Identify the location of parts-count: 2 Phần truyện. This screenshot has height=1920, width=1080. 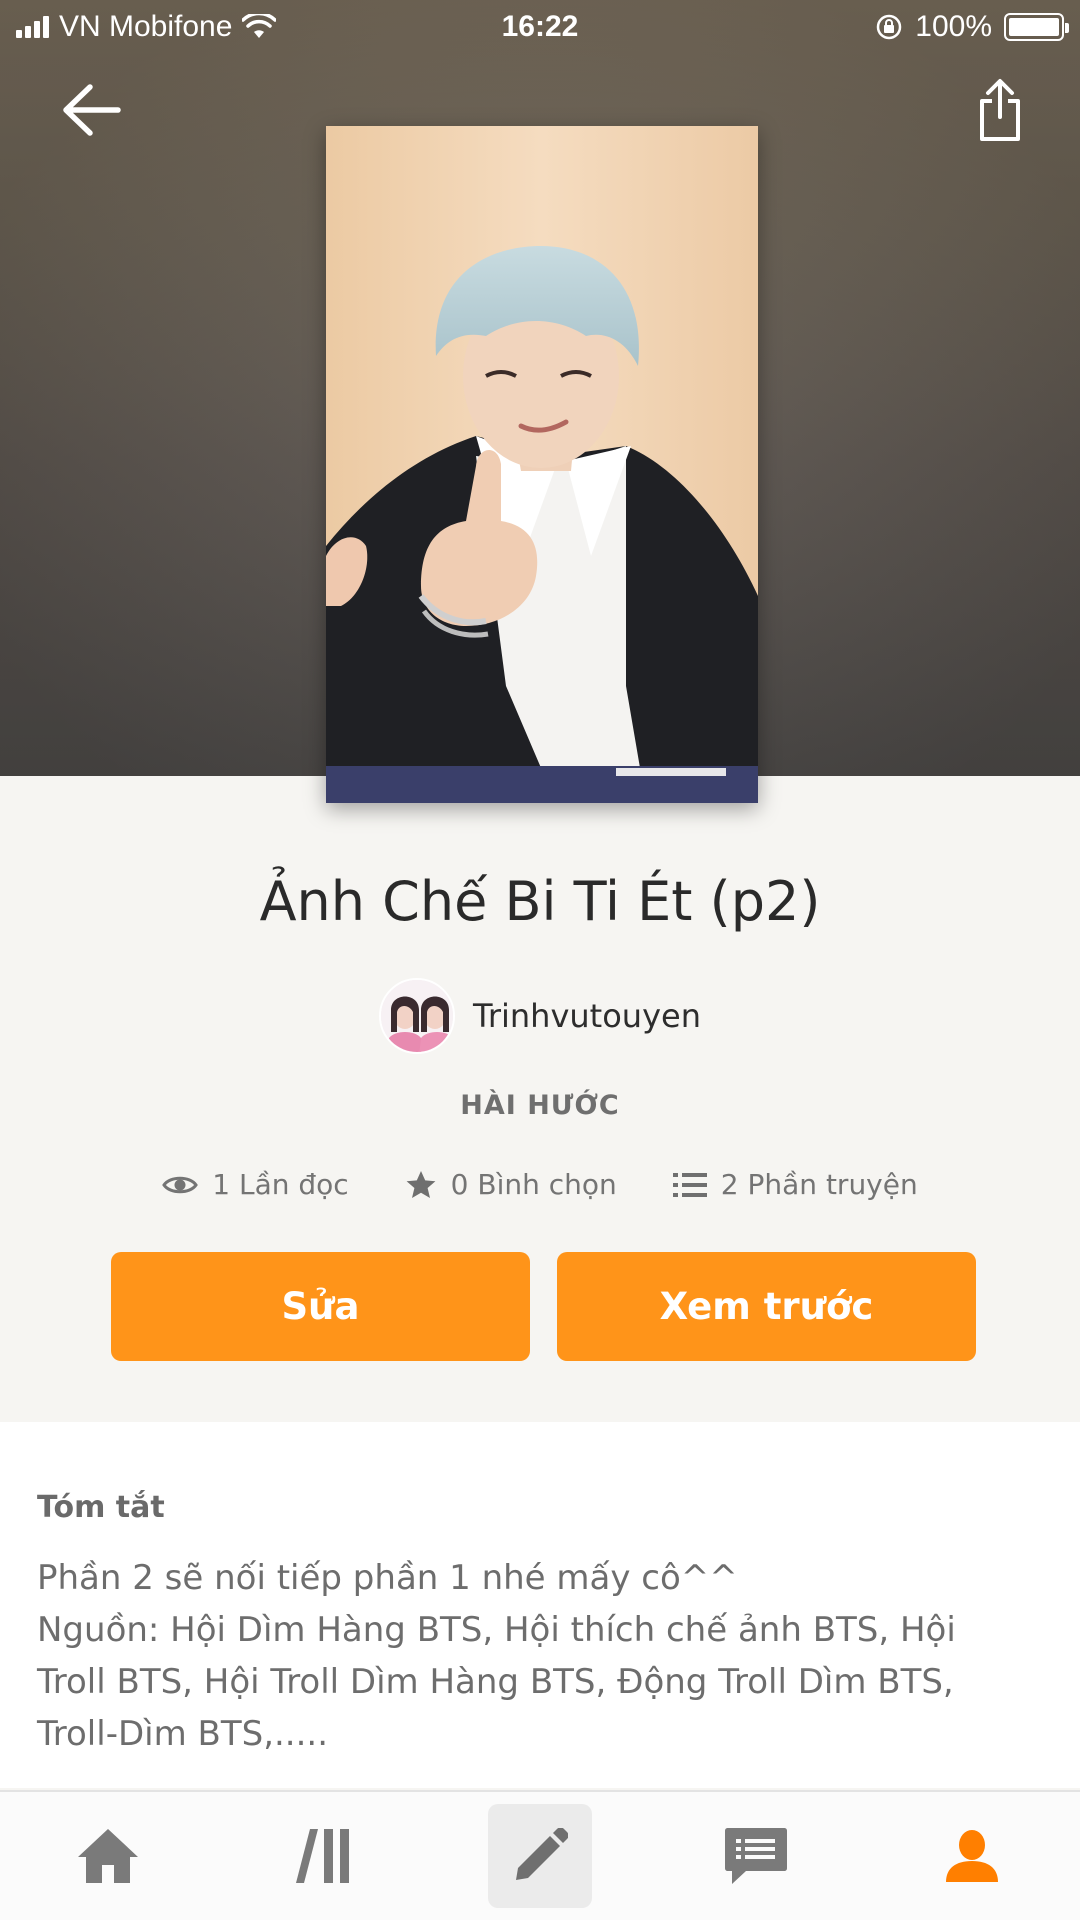
(819, 1184).